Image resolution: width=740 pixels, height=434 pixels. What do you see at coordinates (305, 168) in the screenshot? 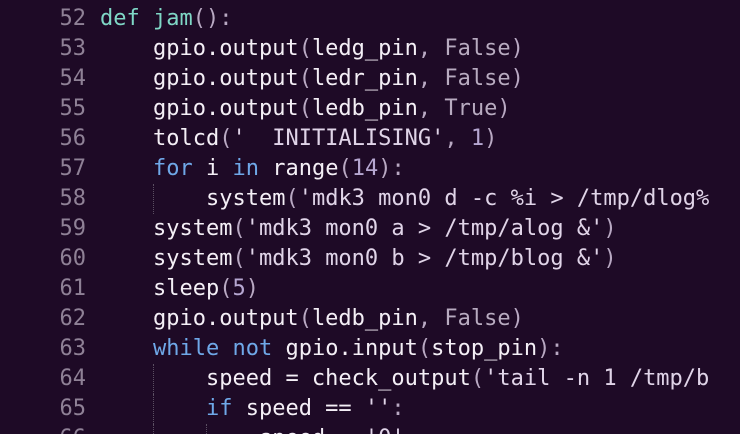
I see `code-token-plain: range` at bounding box center [305, 168].